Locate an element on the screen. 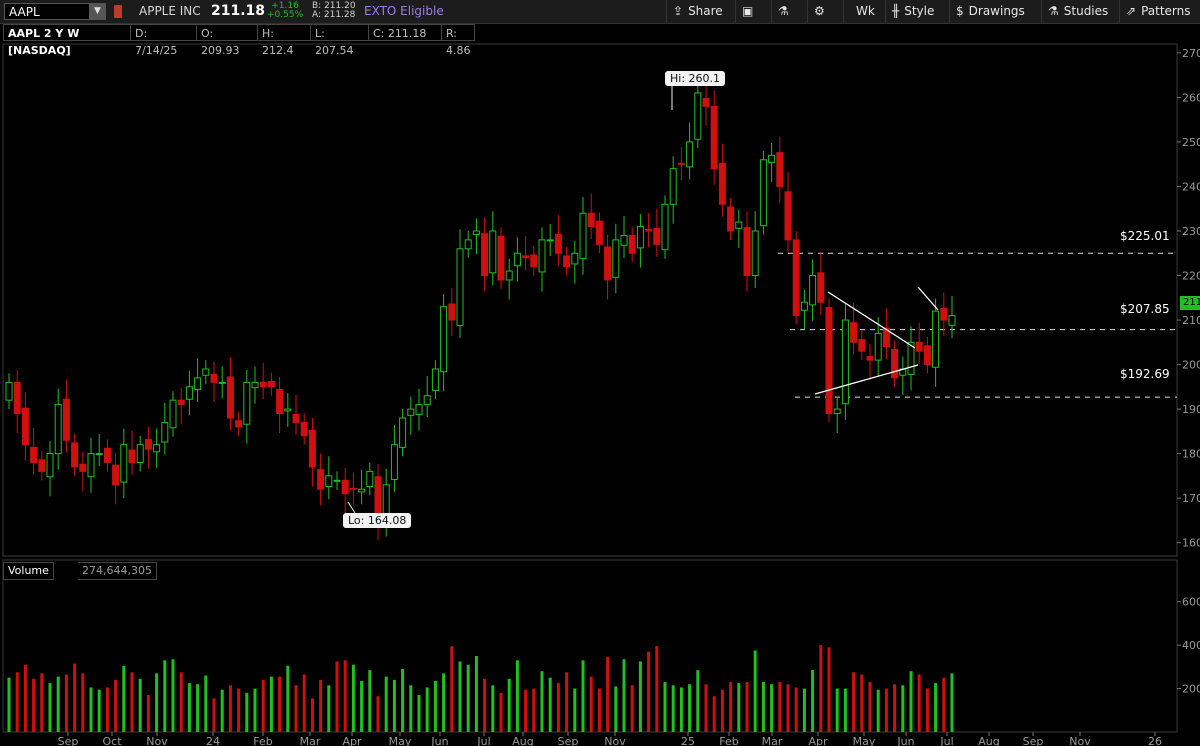  level-label-225: $225.01 is located at coordinates (1145, 236).